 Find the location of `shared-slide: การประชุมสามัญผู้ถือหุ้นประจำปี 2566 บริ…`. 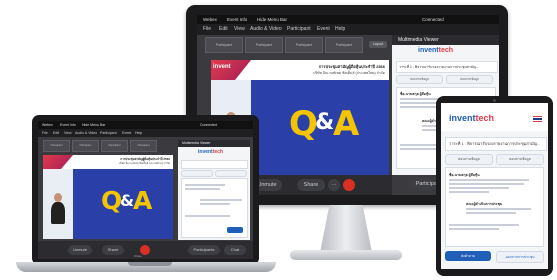

shared-slide: การประชุมสามัญผู้ถือหุ้นประจำปี 2566 บริ… is located at coordinates (108, 197).